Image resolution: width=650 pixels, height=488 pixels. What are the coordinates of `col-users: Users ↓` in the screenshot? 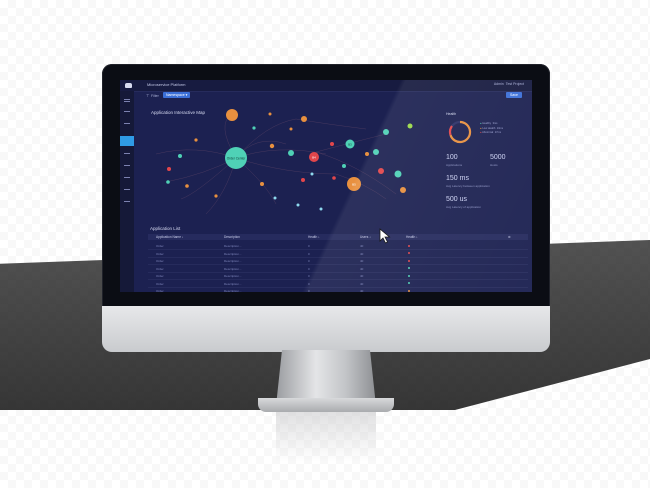 It's located at (365, 237).